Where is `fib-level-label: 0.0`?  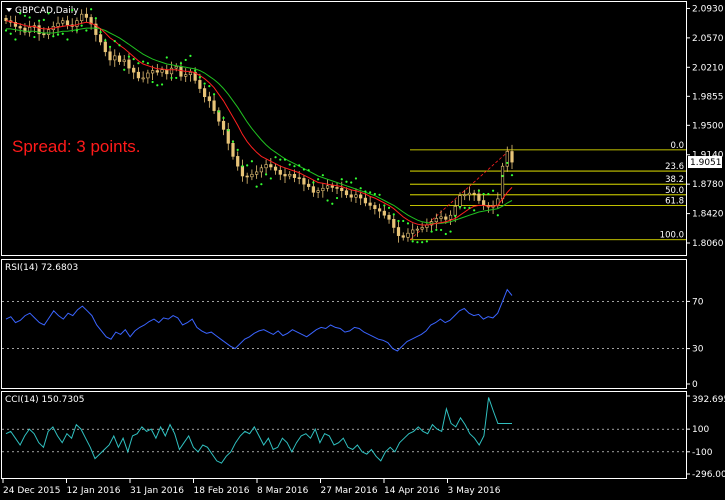 fib-level-label: 0.0 is located at coordinates (677, 146).